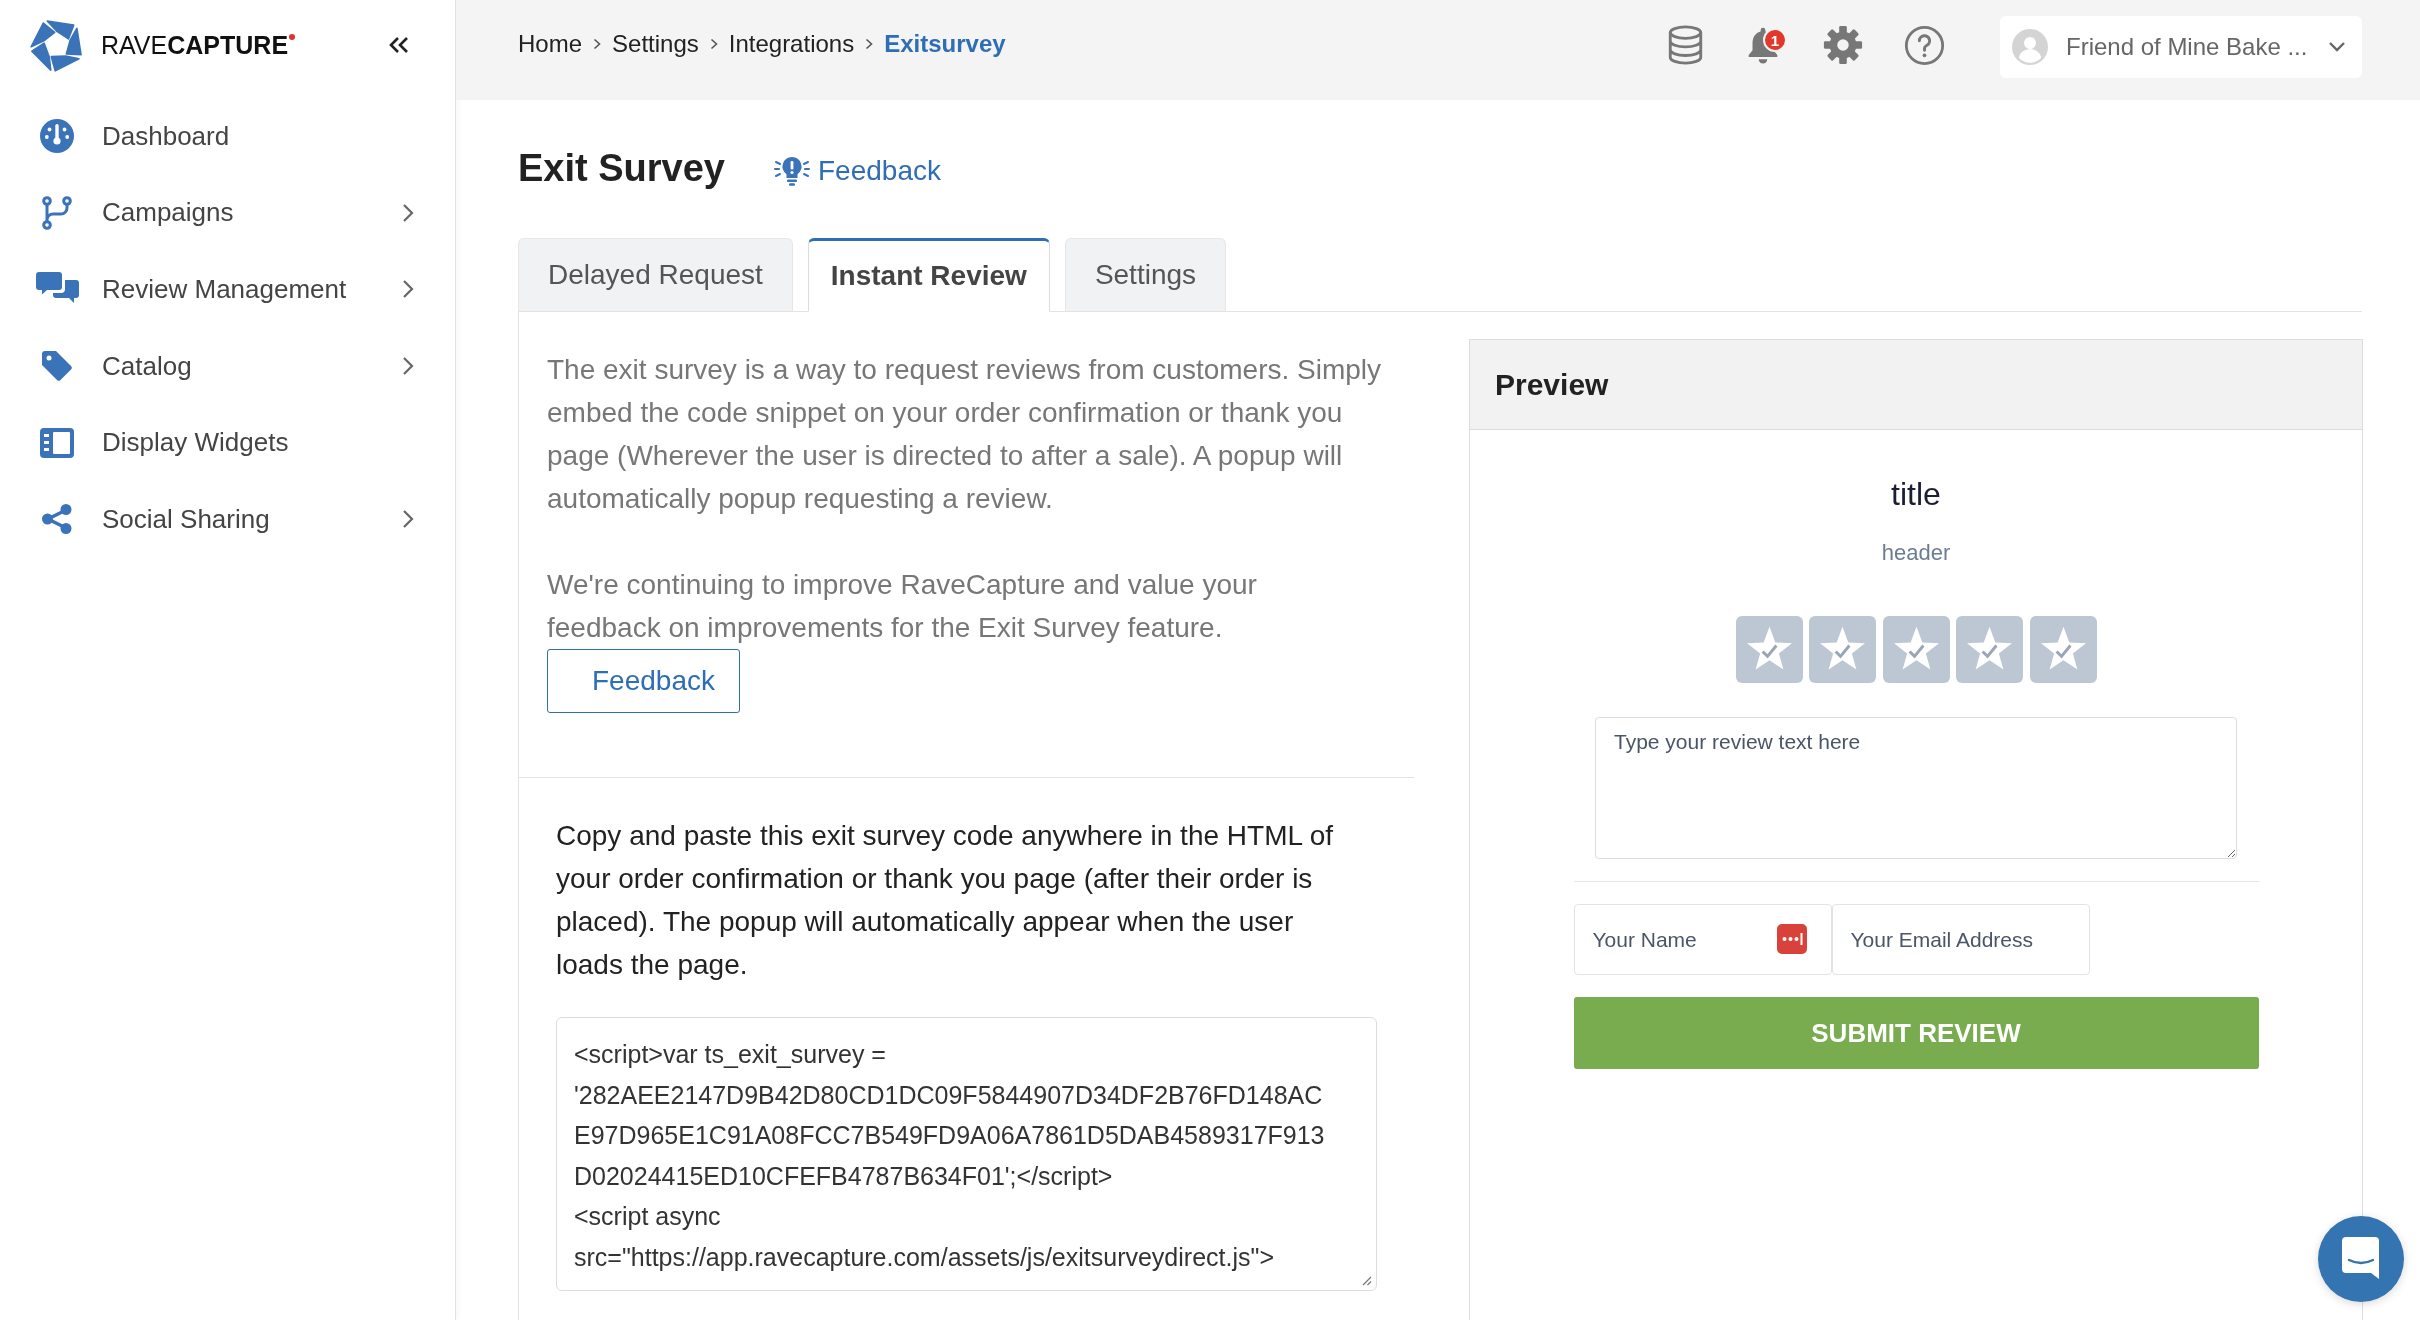 The width and height of the screenshot is (2420, 1320). What do you see at coordinates (57, 366) in the screenshot?
I see `tag-icon` at bounding box center [57, 366].